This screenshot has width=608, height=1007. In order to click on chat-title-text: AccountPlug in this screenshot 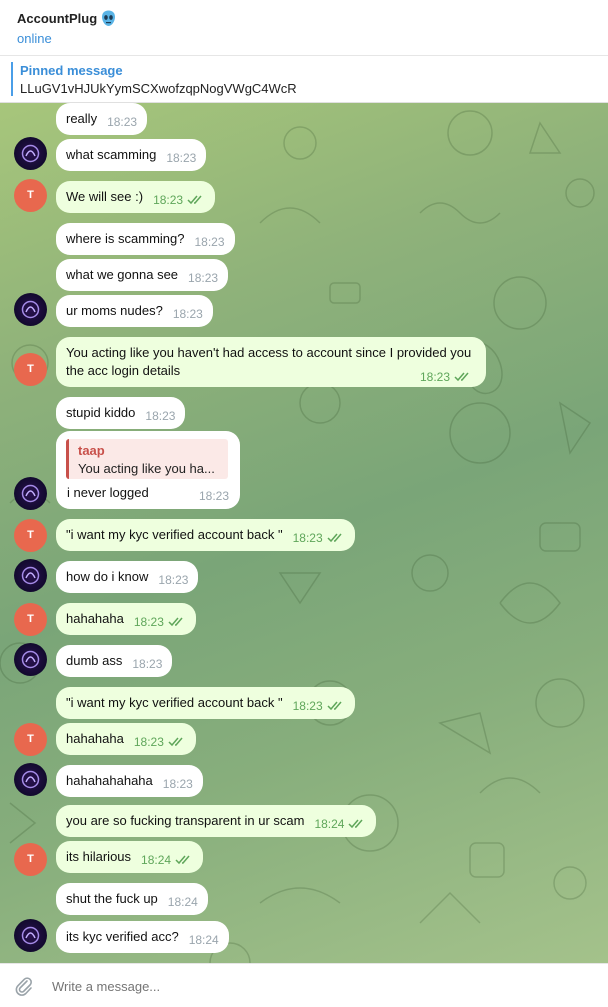, I will do `click(57, 18)`.